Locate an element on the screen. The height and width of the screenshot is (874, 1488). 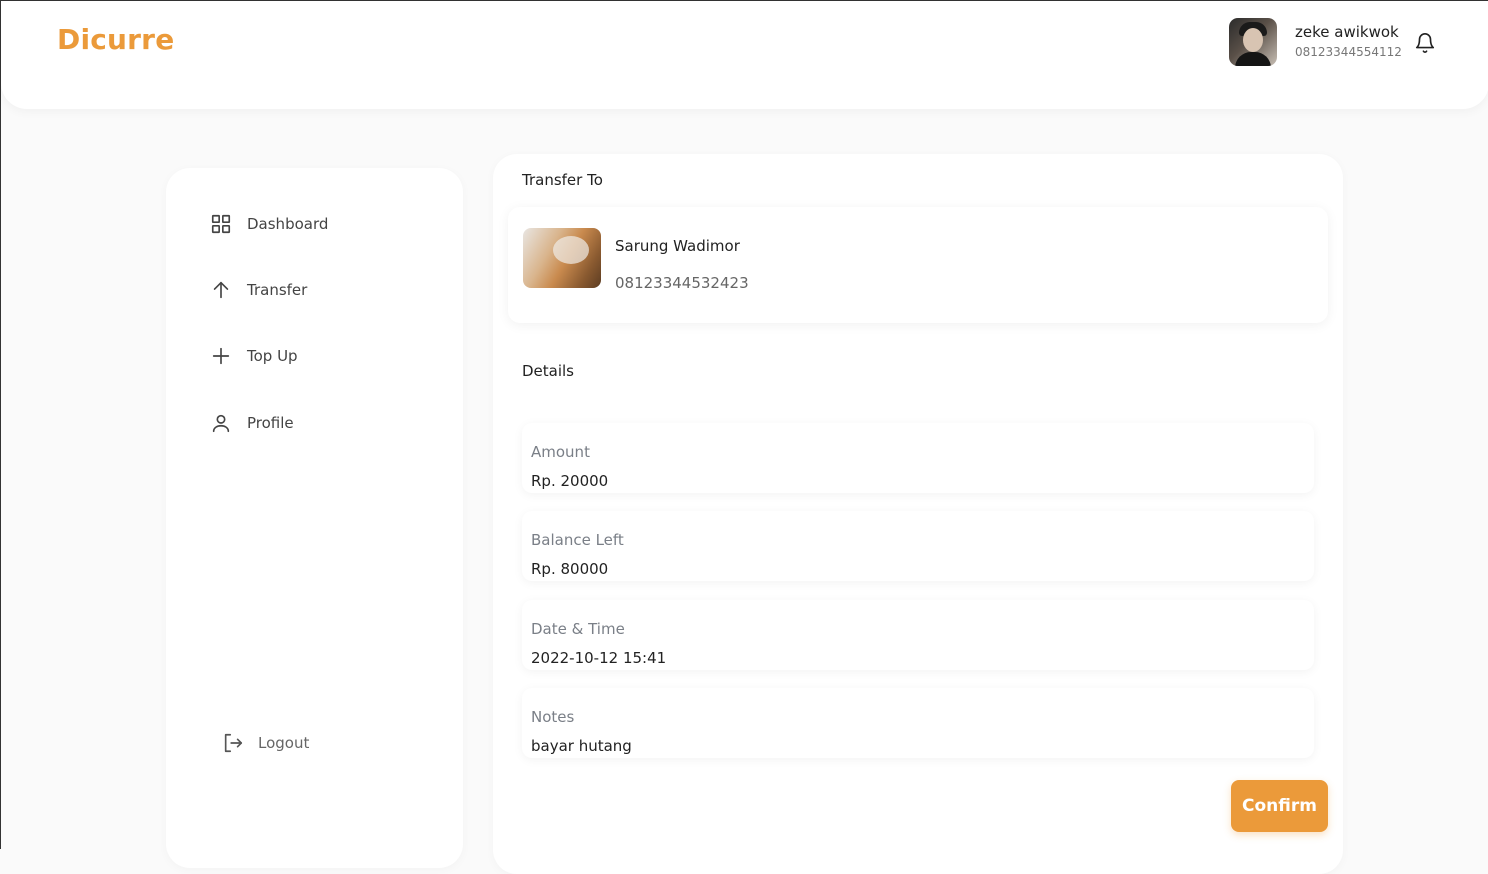
recipient-phone: 08123344532423 is located at coordinates (682, 283).